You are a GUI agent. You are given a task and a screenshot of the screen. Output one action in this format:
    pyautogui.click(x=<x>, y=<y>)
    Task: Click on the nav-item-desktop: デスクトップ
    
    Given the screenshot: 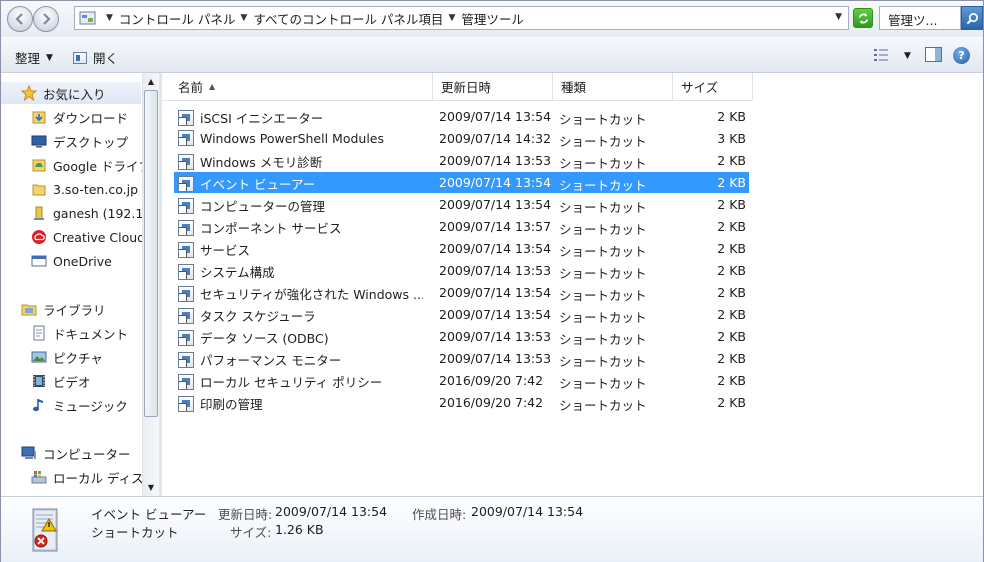 What is the action you would take?
    pyautogui.click(x=64, y=141)
    